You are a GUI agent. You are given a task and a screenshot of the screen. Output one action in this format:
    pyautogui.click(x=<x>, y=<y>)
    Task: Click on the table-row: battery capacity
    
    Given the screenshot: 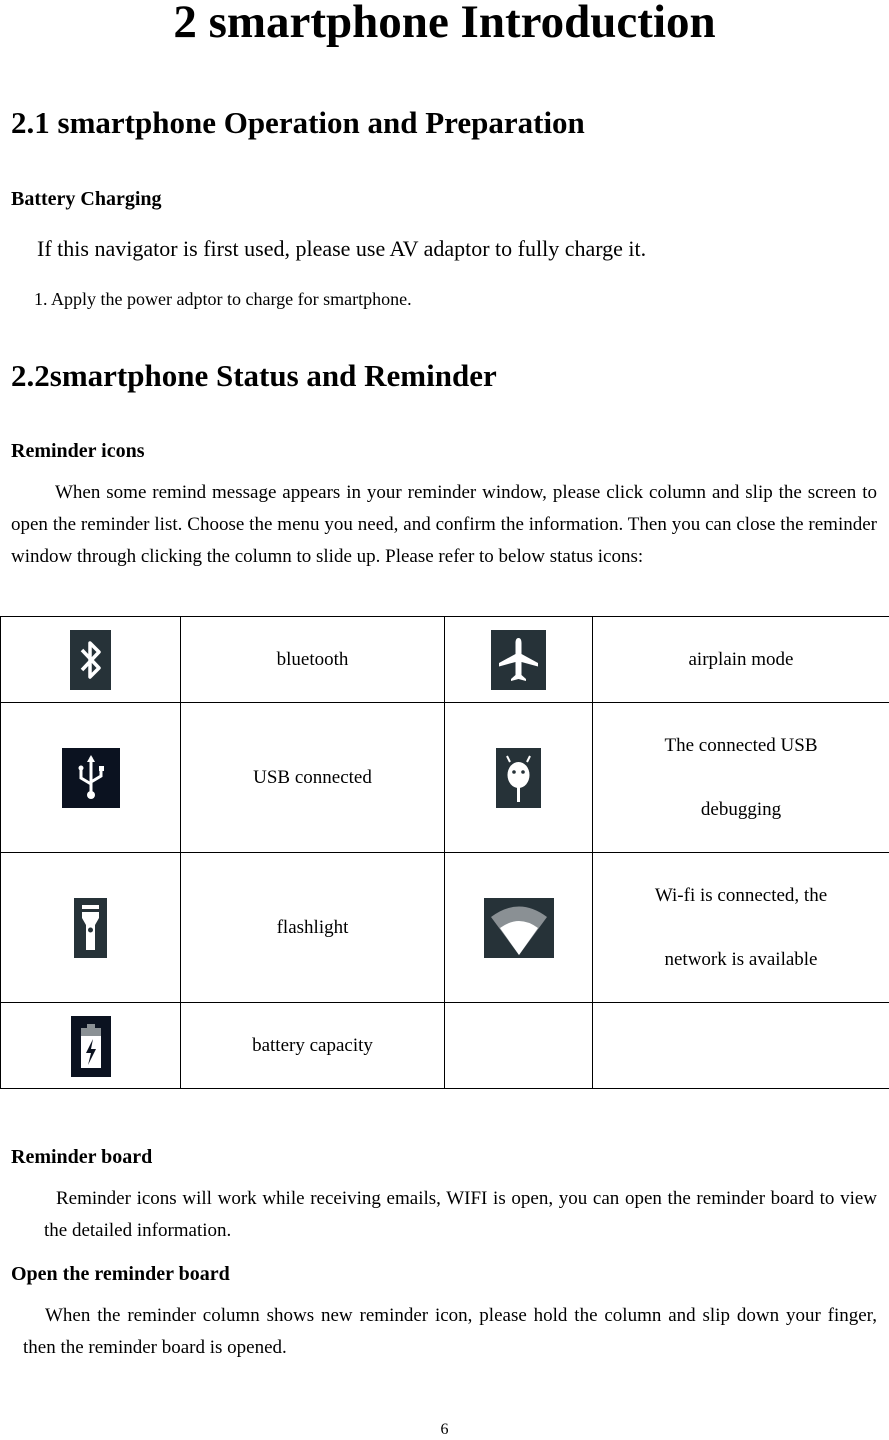 What is the action you would take?
    pyautogui.click(x=445, y=1046)
    